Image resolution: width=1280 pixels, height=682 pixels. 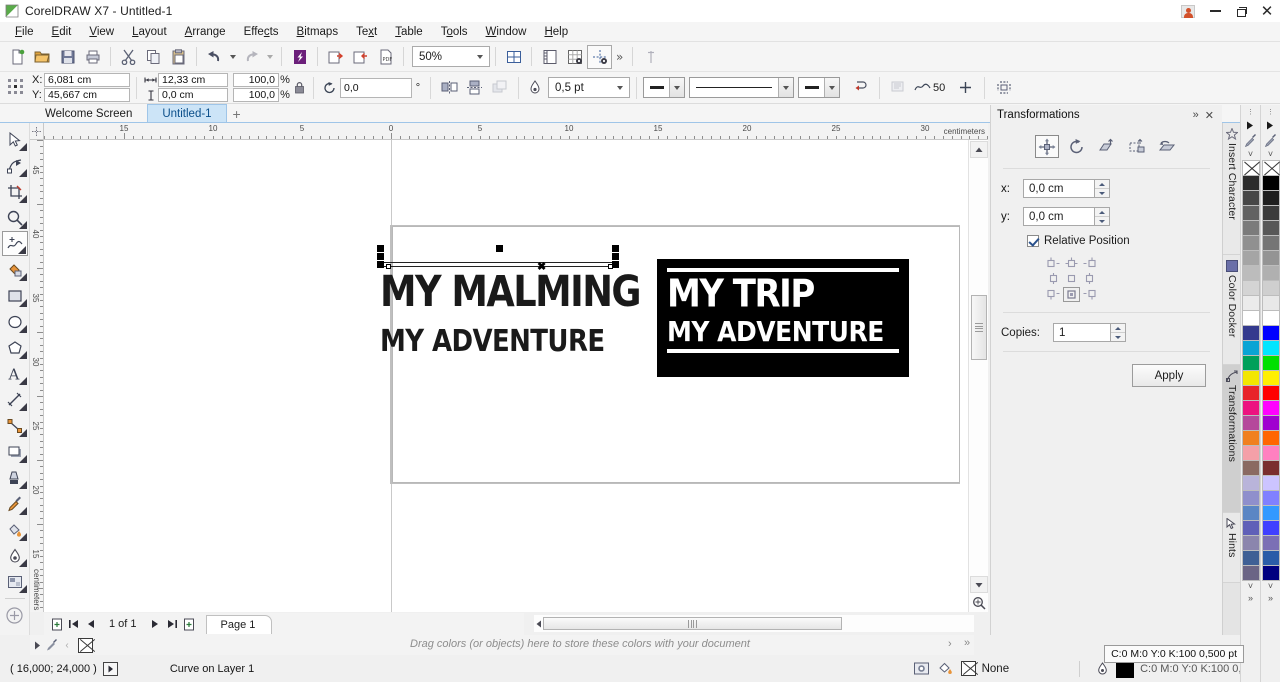 What do you see at coordinates (1270, 168) in the screenshot?
I see `no-color-x-icon` at bounding box center [1270, 168].